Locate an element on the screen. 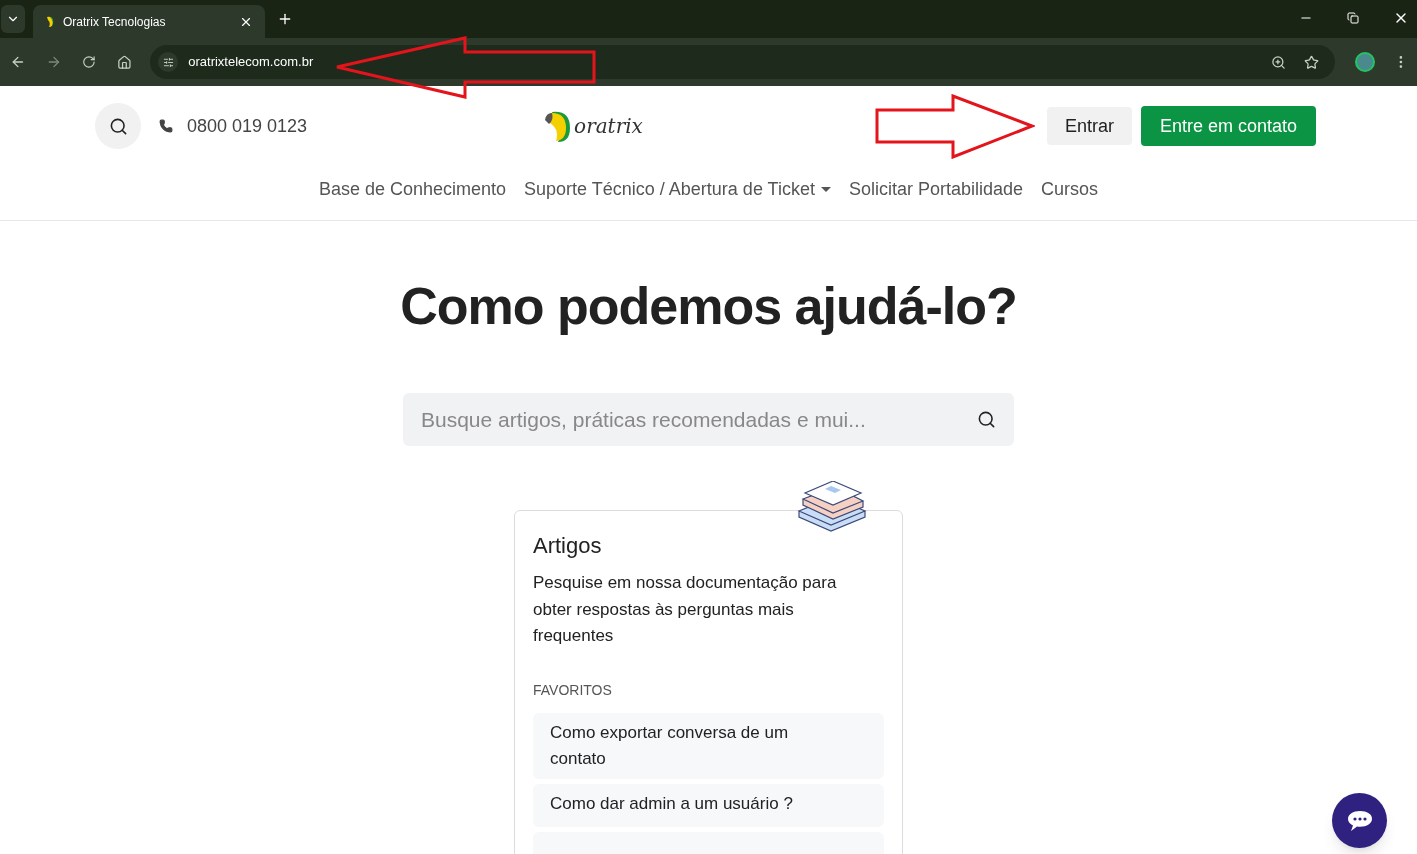 This screenshot has width=1417, height=854. tab-title: Oratrix Tecnologias is located at coordinates (115, 22).